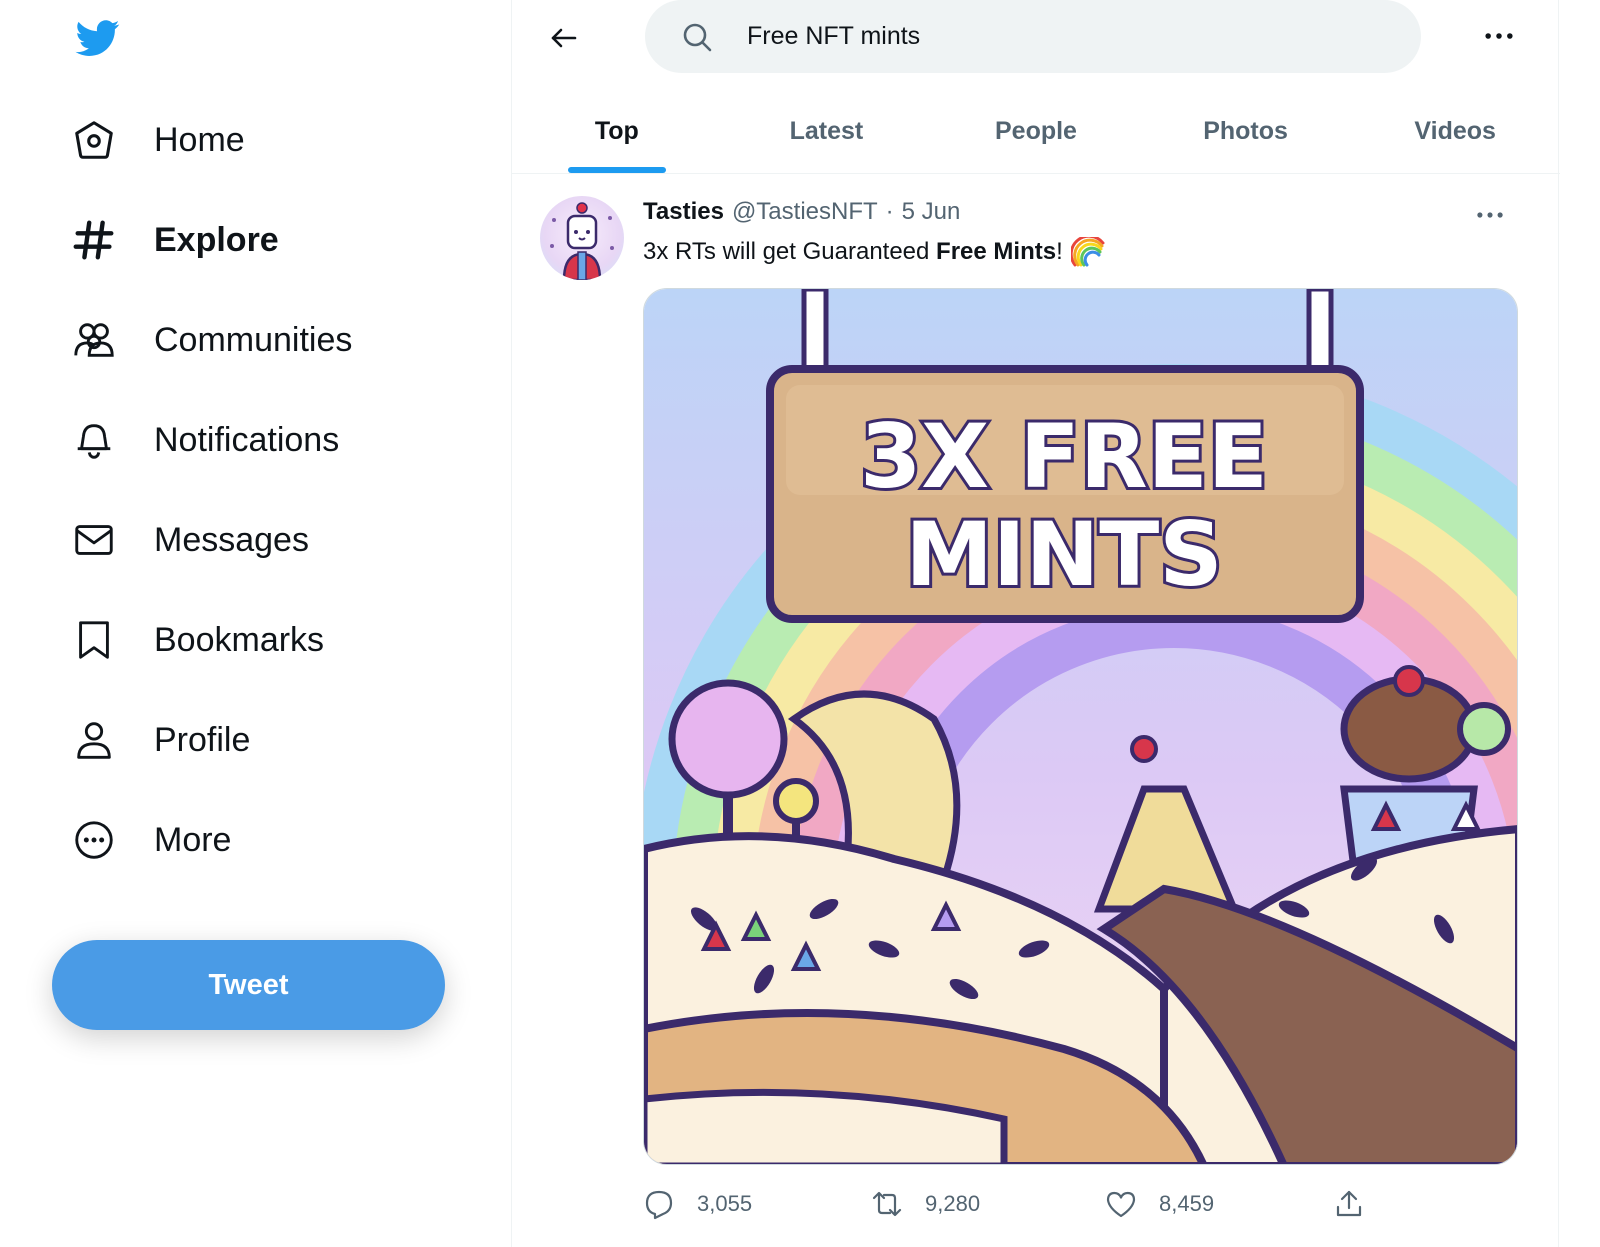  I want to click on nav-item-profile: Profile, so click(211, 740).